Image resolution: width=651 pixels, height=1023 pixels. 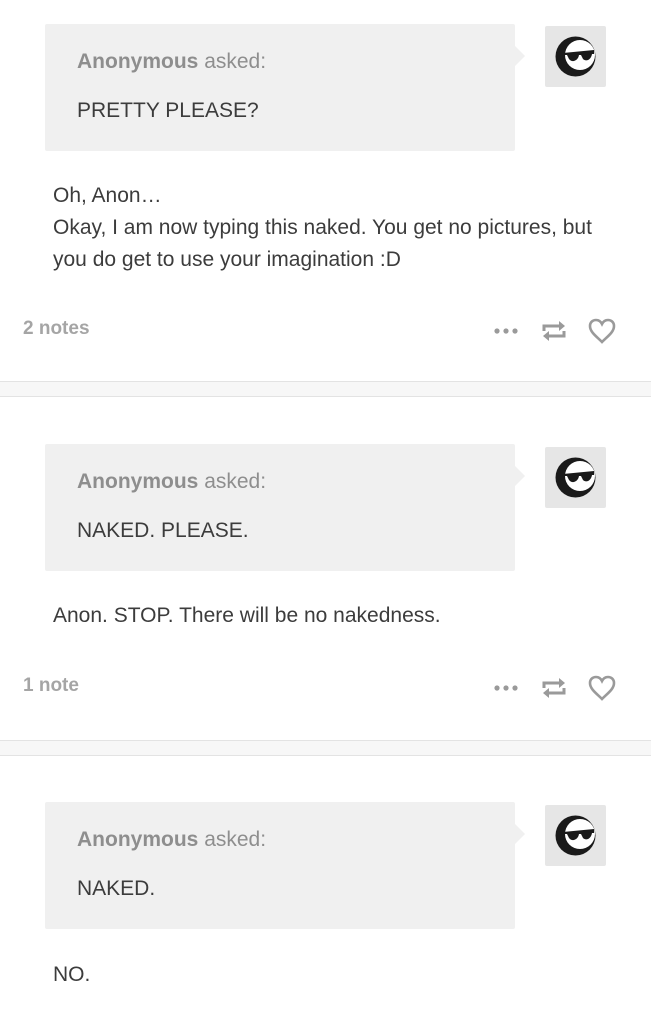 I want to click on answer-body: NO., so click(x=338, y=975).